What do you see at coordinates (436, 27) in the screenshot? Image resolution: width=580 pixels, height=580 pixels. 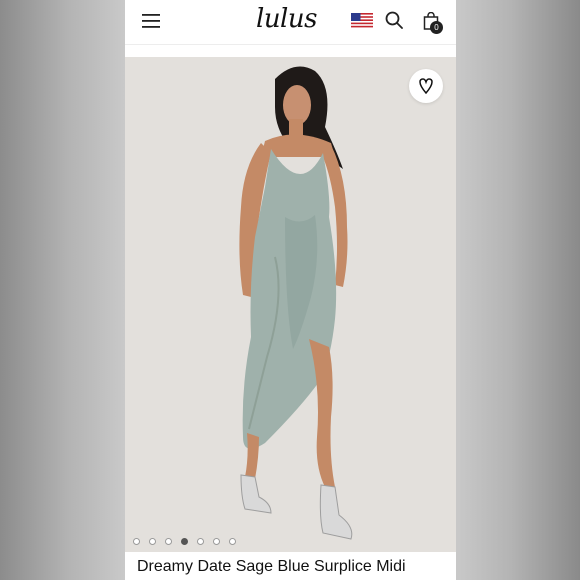 I see `bag-count-badge: 0` at bounding box center [436, 27].